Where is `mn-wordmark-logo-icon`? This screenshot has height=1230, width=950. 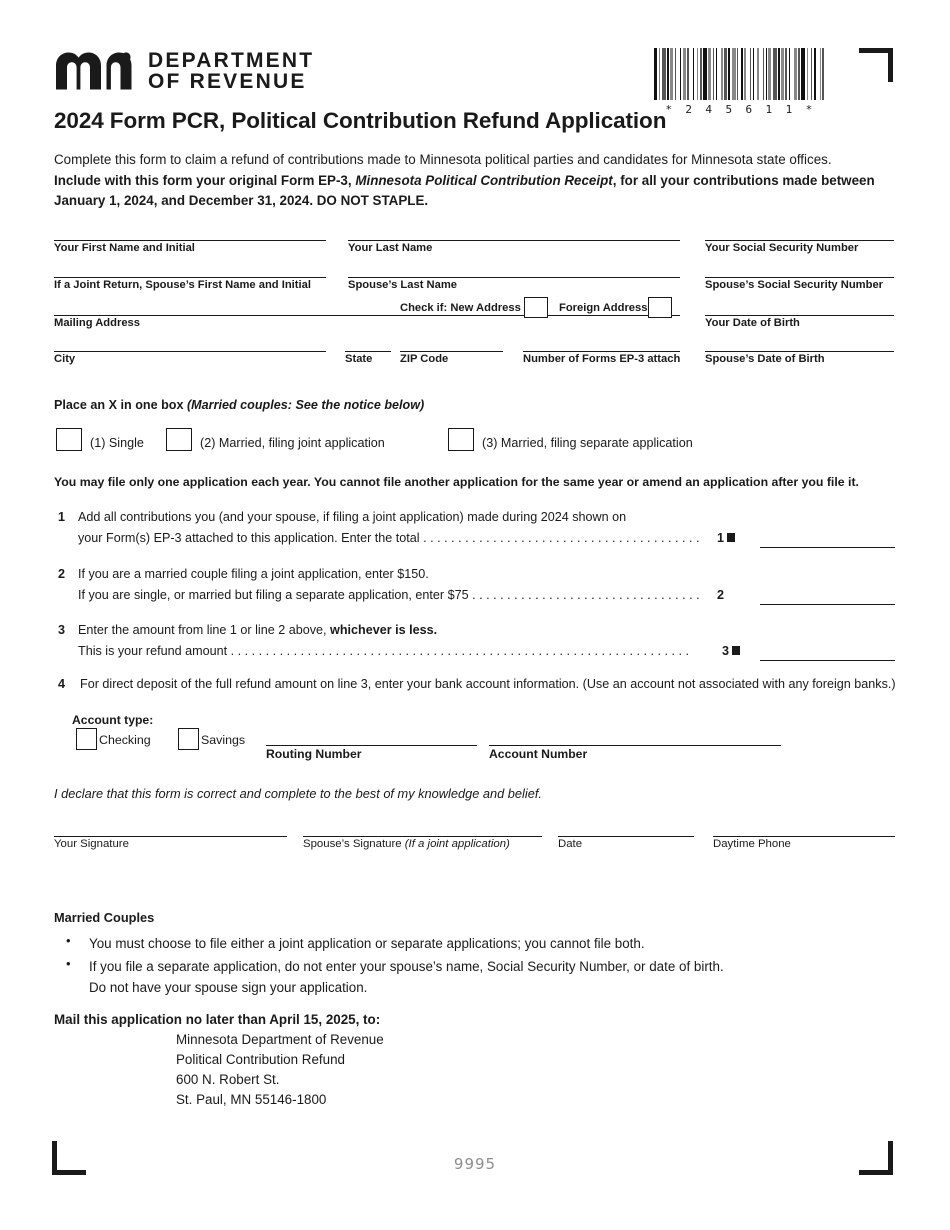 mn-wordmark-logo-icon is located at coordinates (94, 71).